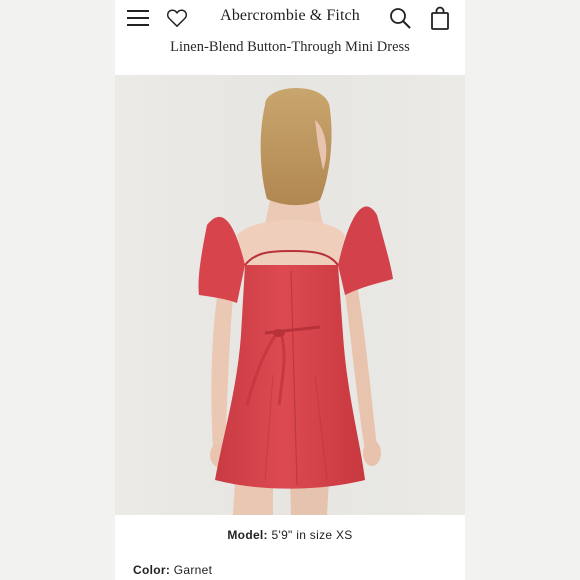 The width and height of the screenshot is (580, 580). I want to click on color-value: Garnet, so click(193, 570).